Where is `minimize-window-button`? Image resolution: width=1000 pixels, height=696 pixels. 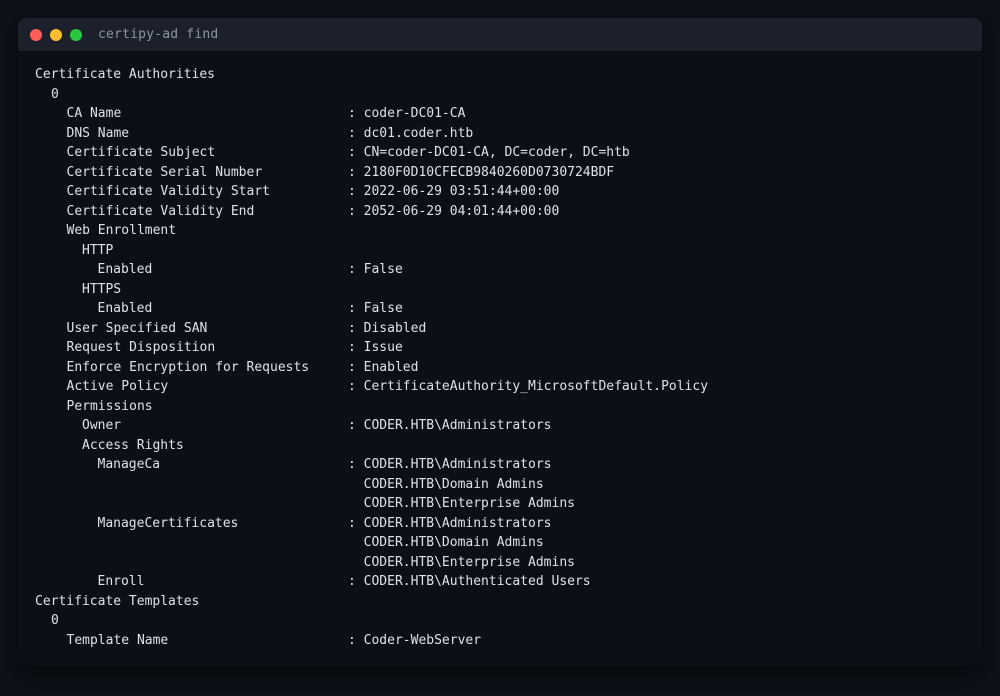
minimize-window-button is located at coordinates (56, 34).